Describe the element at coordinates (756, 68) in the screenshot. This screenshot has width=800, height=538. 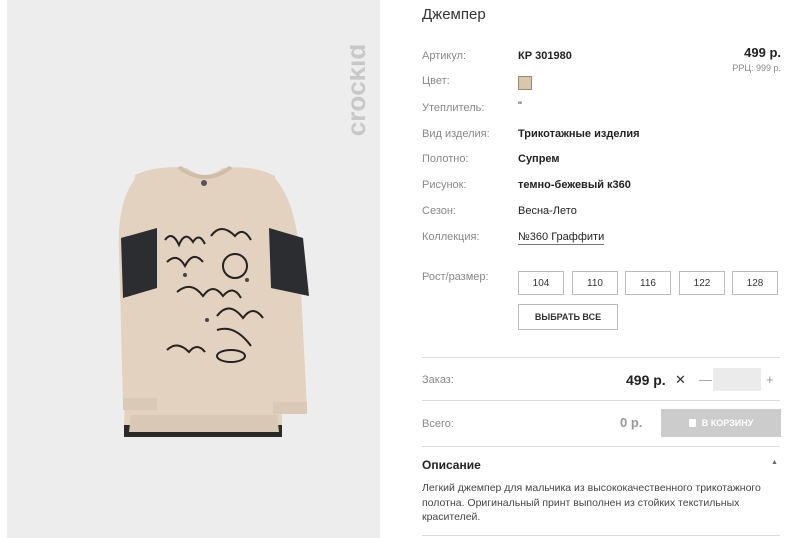
I see `recommended-price: РРЦ: 999 р.` at that location.